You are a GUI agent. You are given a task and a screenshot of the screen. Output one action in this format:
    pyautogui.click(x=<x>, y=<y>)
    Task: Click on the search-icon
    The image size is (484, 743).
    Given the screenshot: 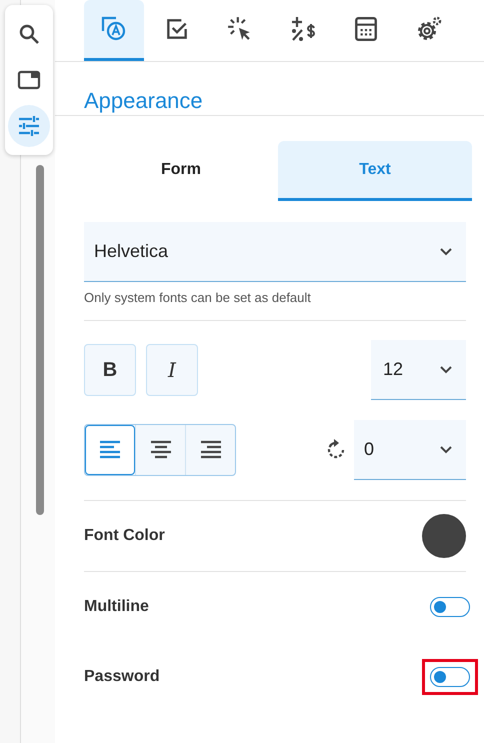 What is the action you would take?
    pyautogui.click(x=29, y=34)
    